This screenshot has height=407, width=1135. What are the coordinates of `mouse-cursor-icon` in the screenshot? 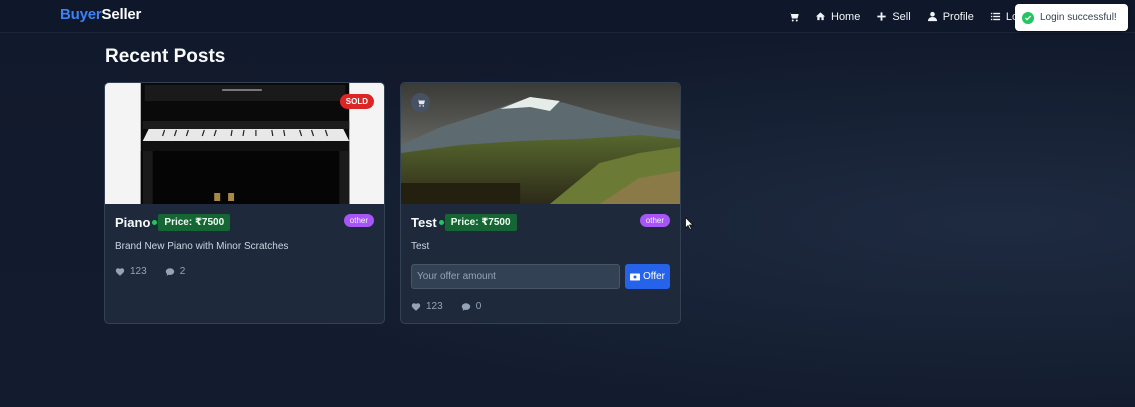 It's located at (689, 223).